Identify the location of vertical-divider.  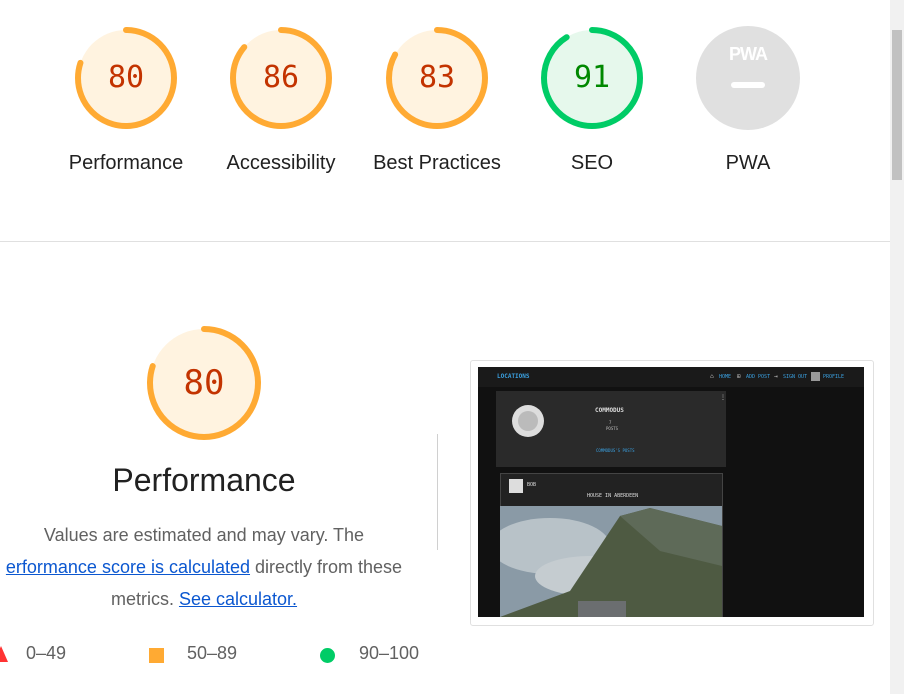
(437, 492).